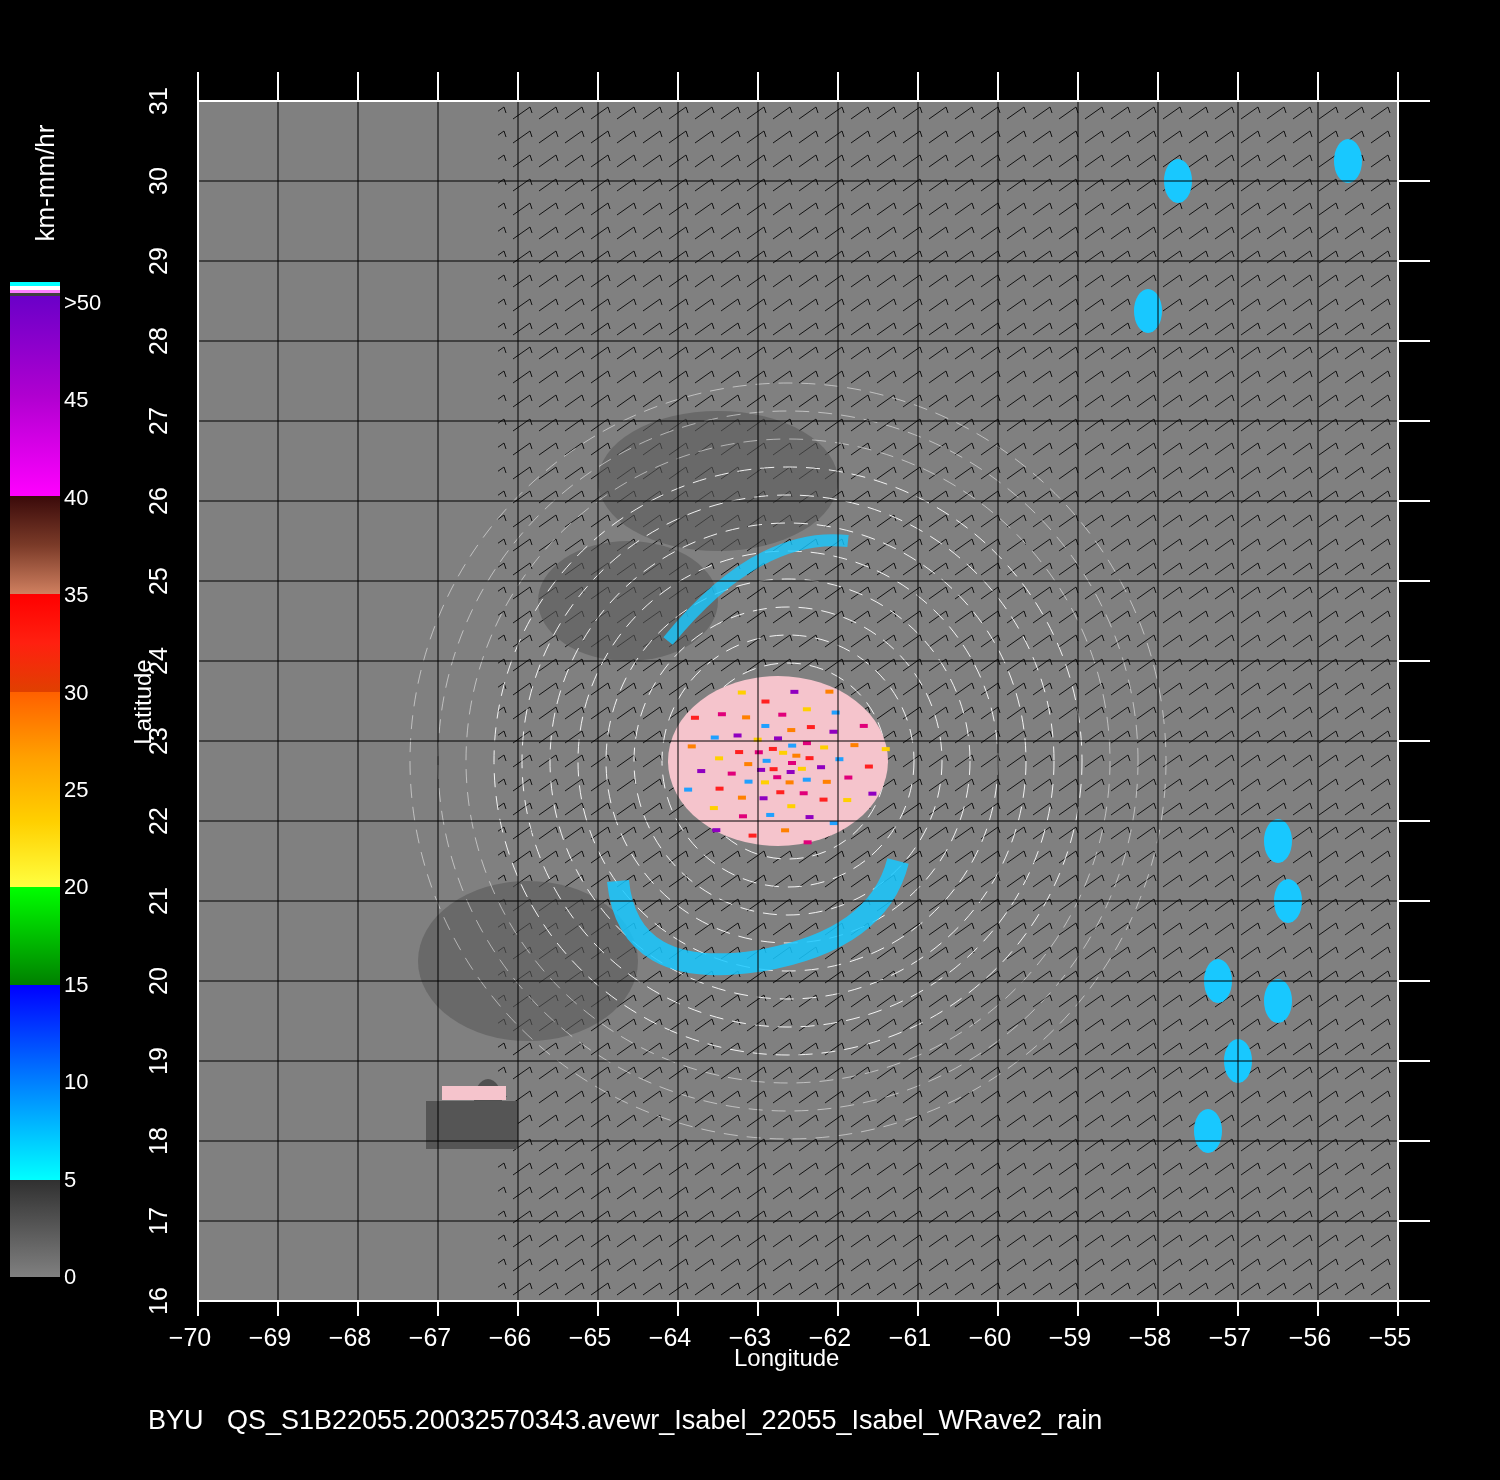  Describe the element at coordinates (83, 303) in the screenshot. I see `colorbar-label: >50` at that location.